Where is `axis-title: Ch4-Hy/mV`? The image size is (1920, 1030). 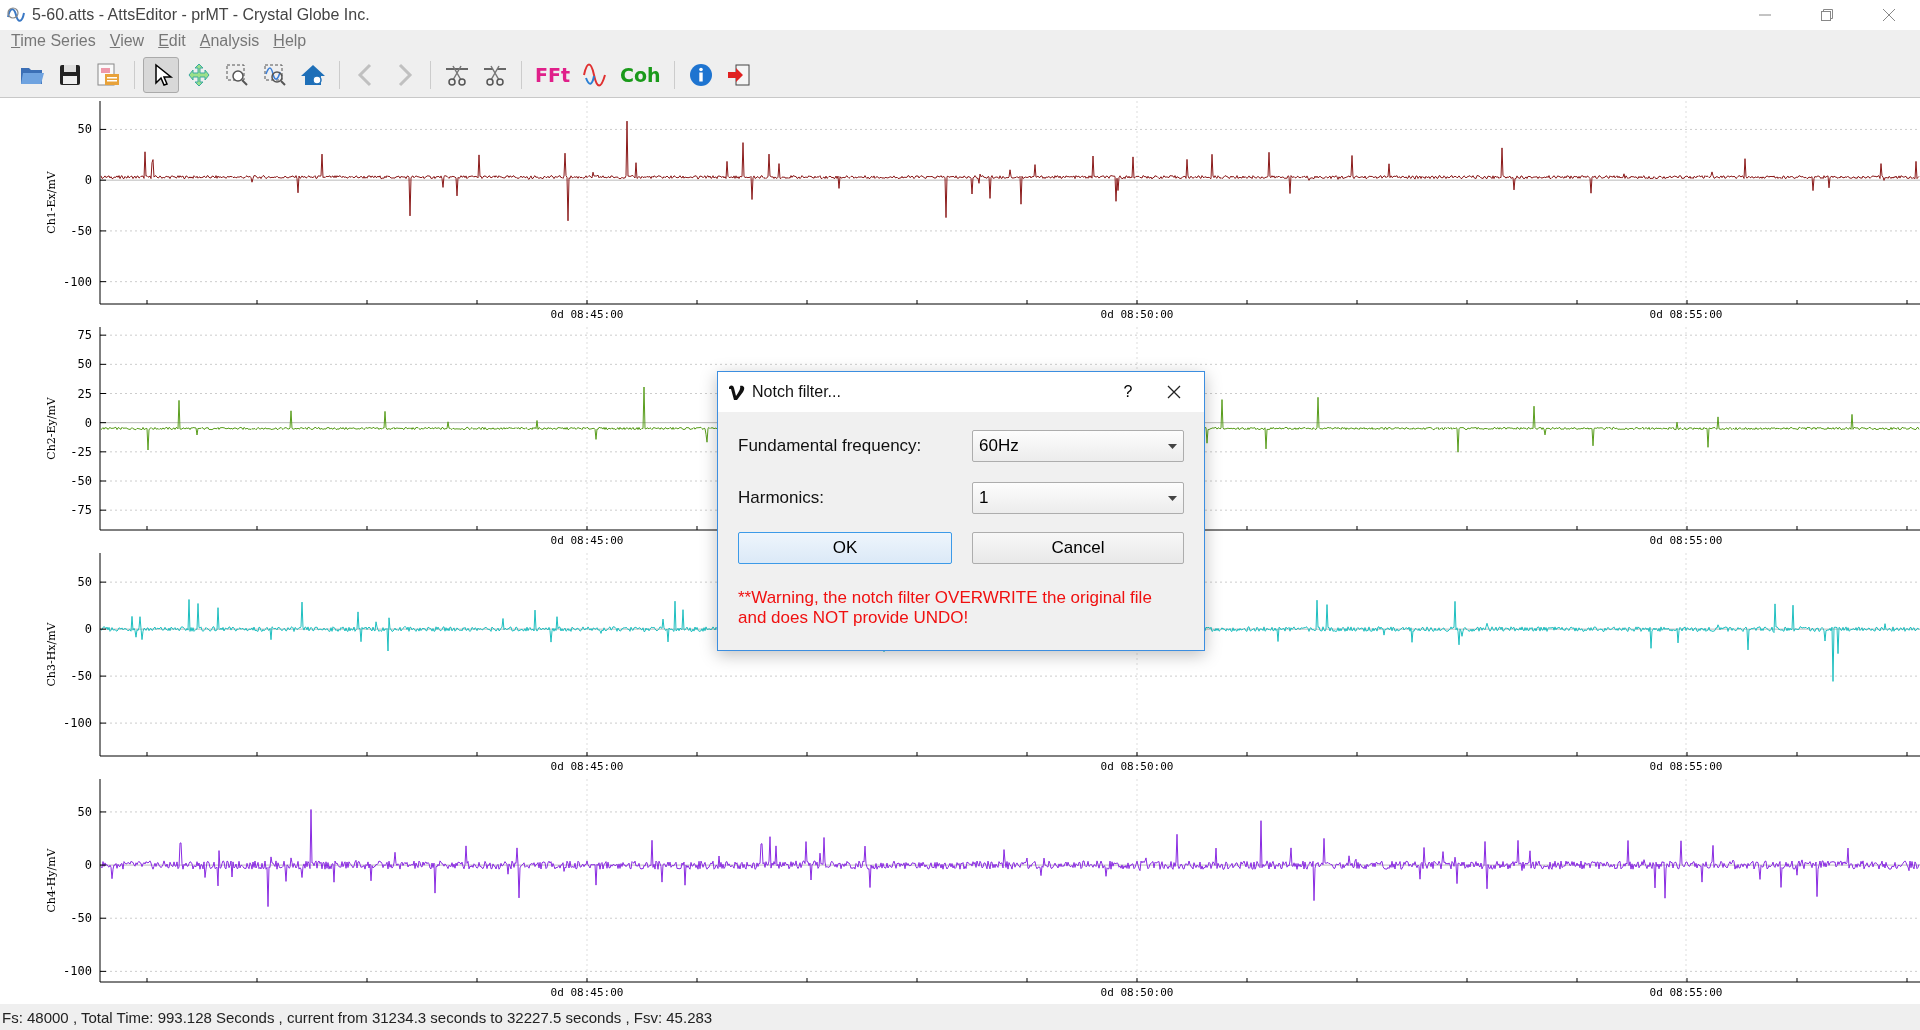 axis-title: Ch4-Hy/mV is located at coordinates (51, 880).